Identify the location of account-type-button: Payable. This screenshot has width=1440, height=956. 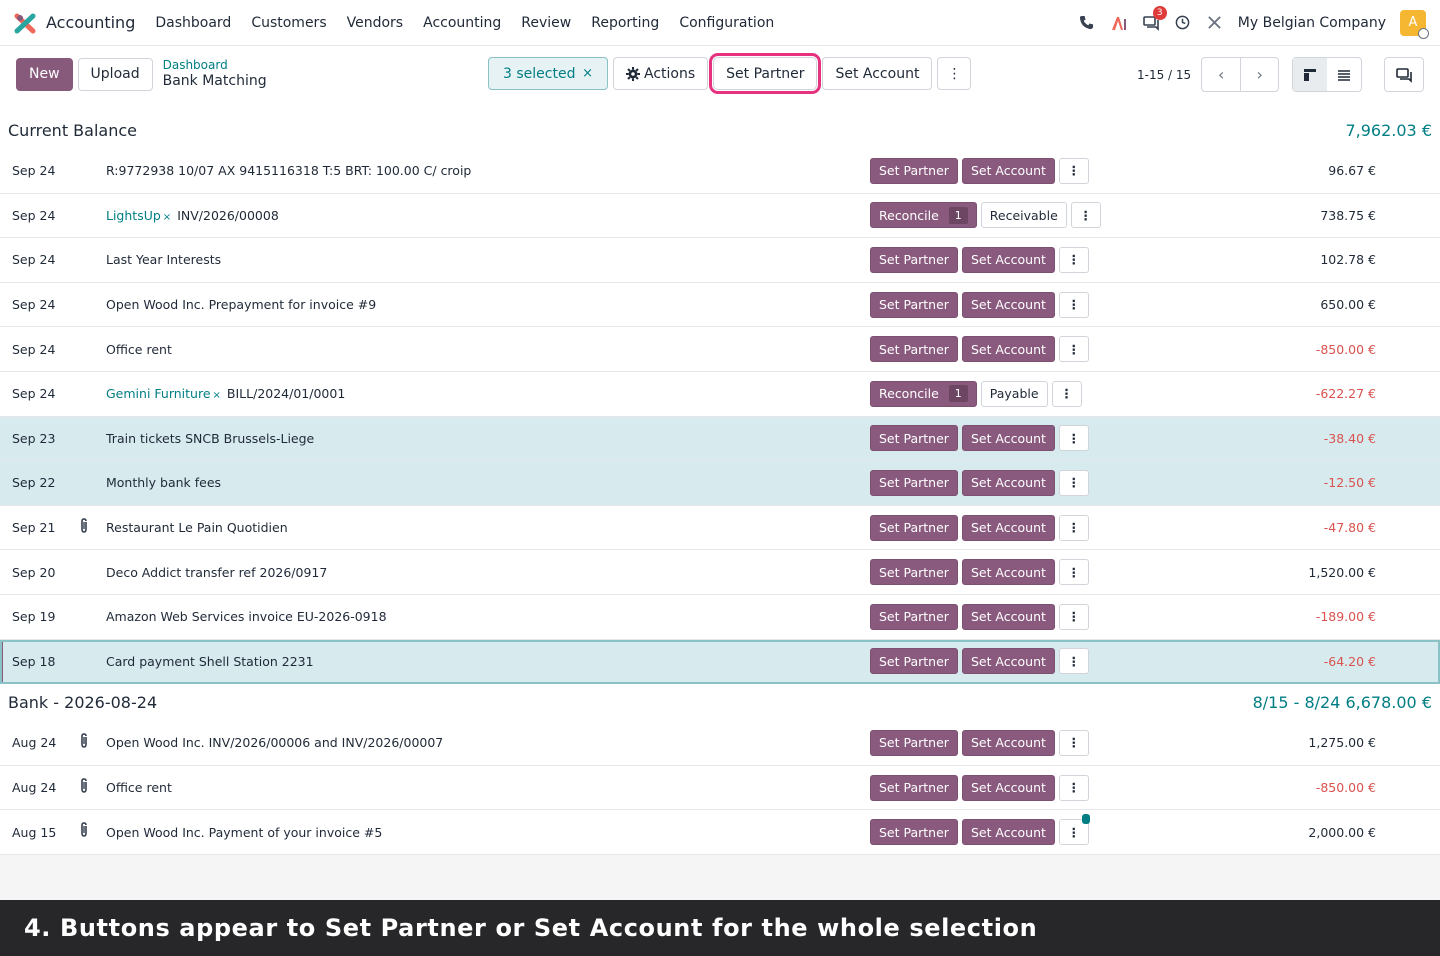
(1014, 393).